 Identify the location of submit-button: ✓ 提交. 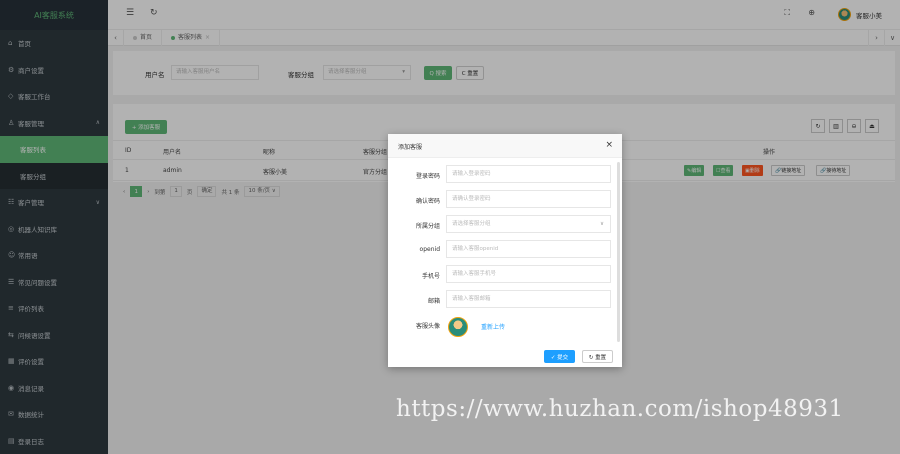
(559, 356).